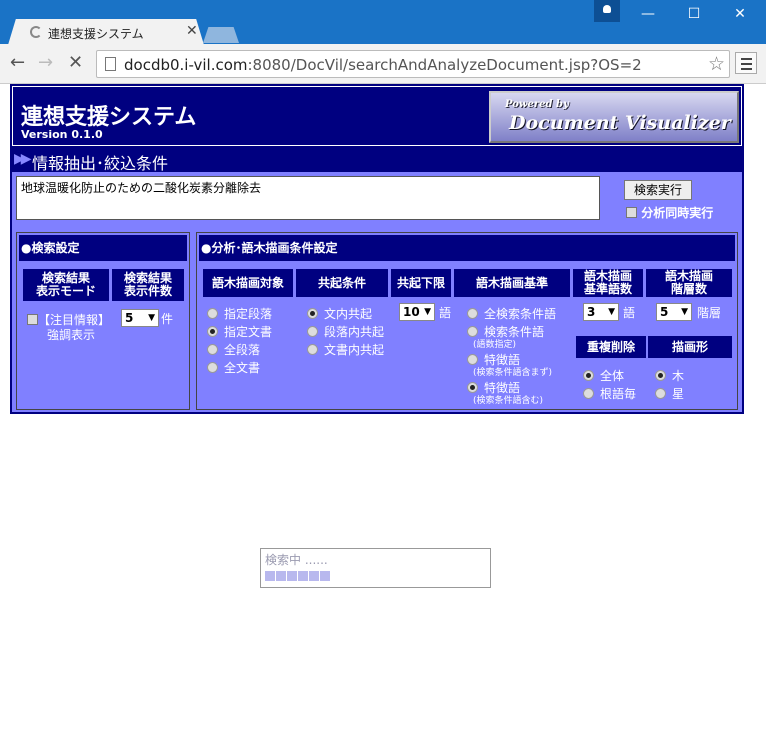 The image size is (766, 749). I want to click on stop-loading-icon: ✕, so click(75, 62).